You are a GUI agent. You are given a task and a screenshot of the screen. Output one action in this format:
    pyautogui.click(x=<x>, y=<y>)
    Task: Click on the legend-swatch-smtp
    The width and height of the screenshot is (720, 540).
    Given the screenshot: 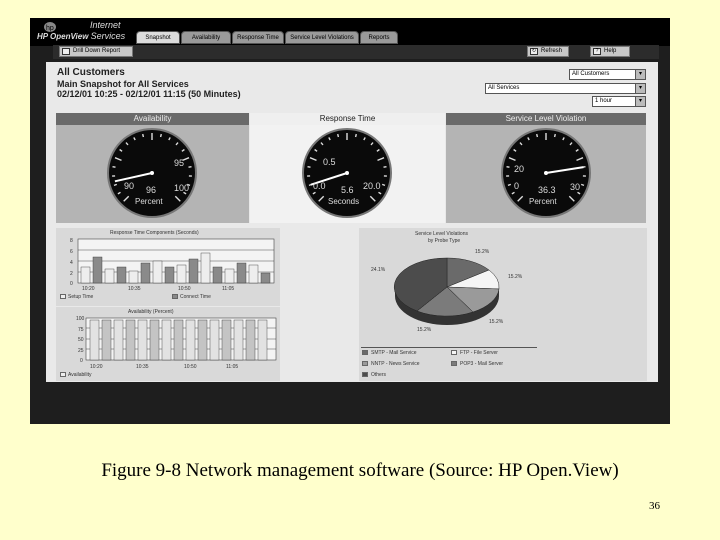 What is the action you would take?
    pyautogui.click(x=365, y=352)
    